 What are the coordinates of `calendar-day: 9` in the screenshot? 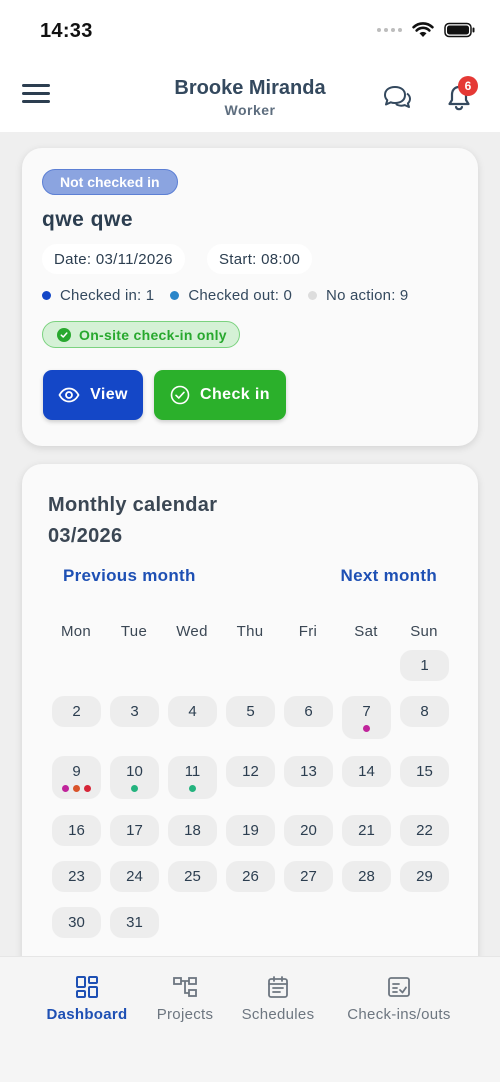 It's located at (76, 777).